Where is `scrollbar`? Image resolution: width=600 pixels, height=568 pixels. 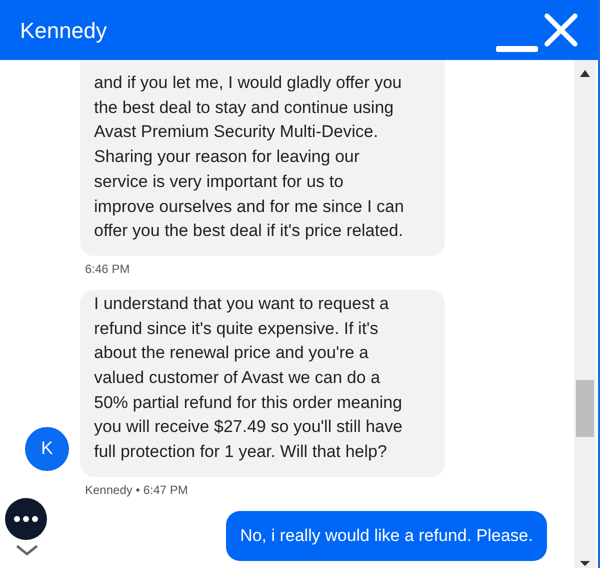
scrollbar is located at coordinates (585, 314).